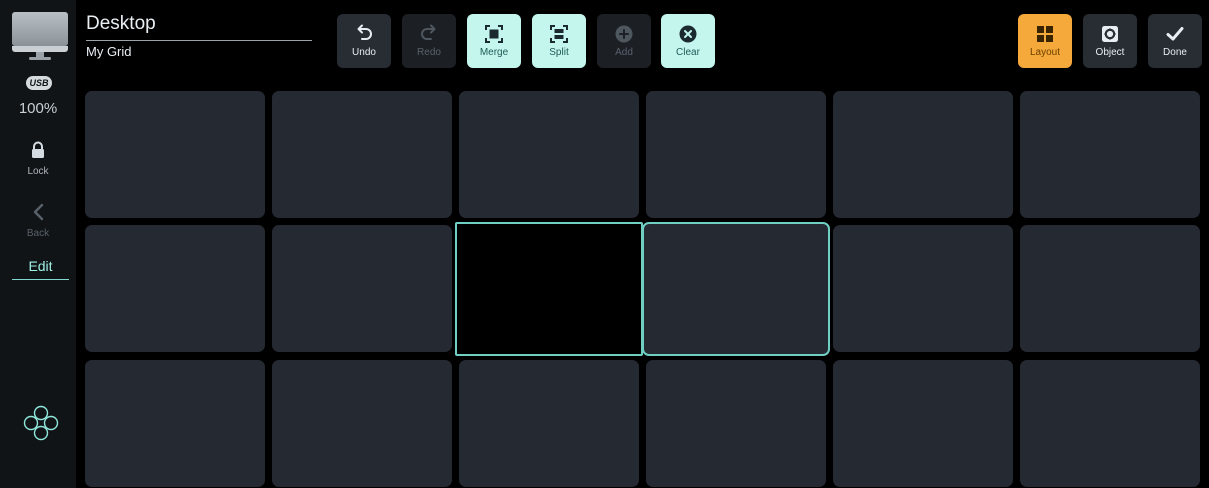 The image size is (1209, 488). Describe the element at coordinates (624, 52) in the screenshot. I see `add-label: Add` at that location.